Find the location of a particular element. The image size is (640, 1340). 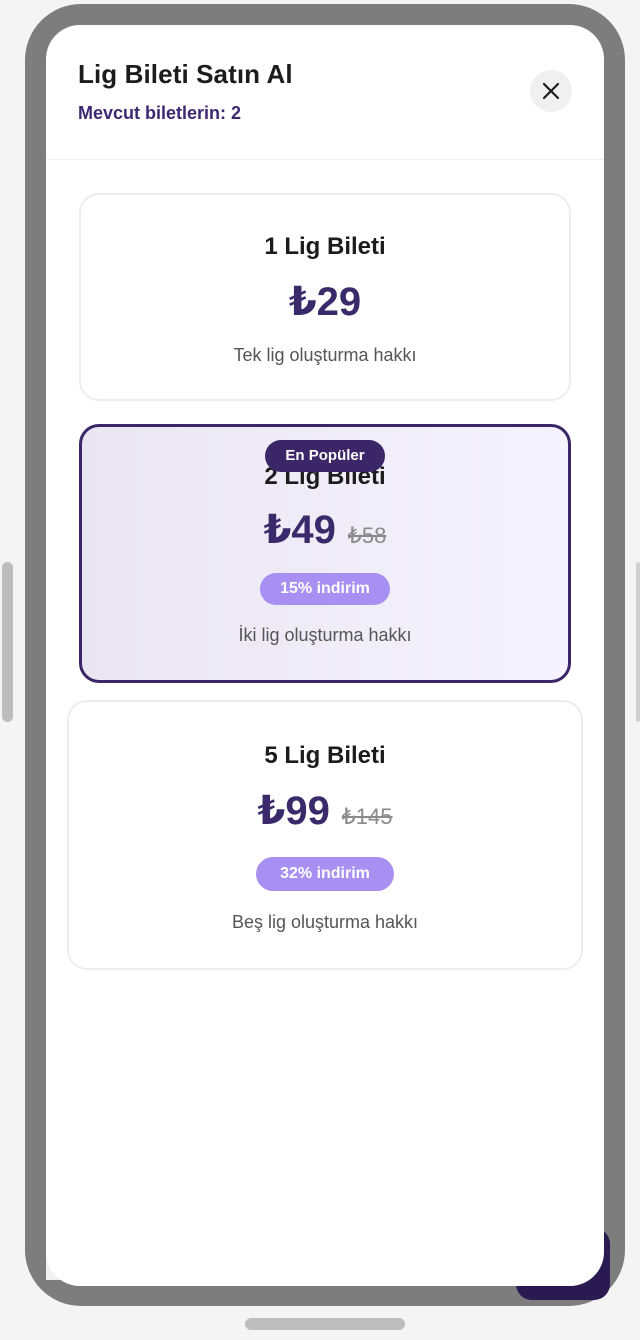

discount-badge: 32% indirim is located at coordinates (325, 874).